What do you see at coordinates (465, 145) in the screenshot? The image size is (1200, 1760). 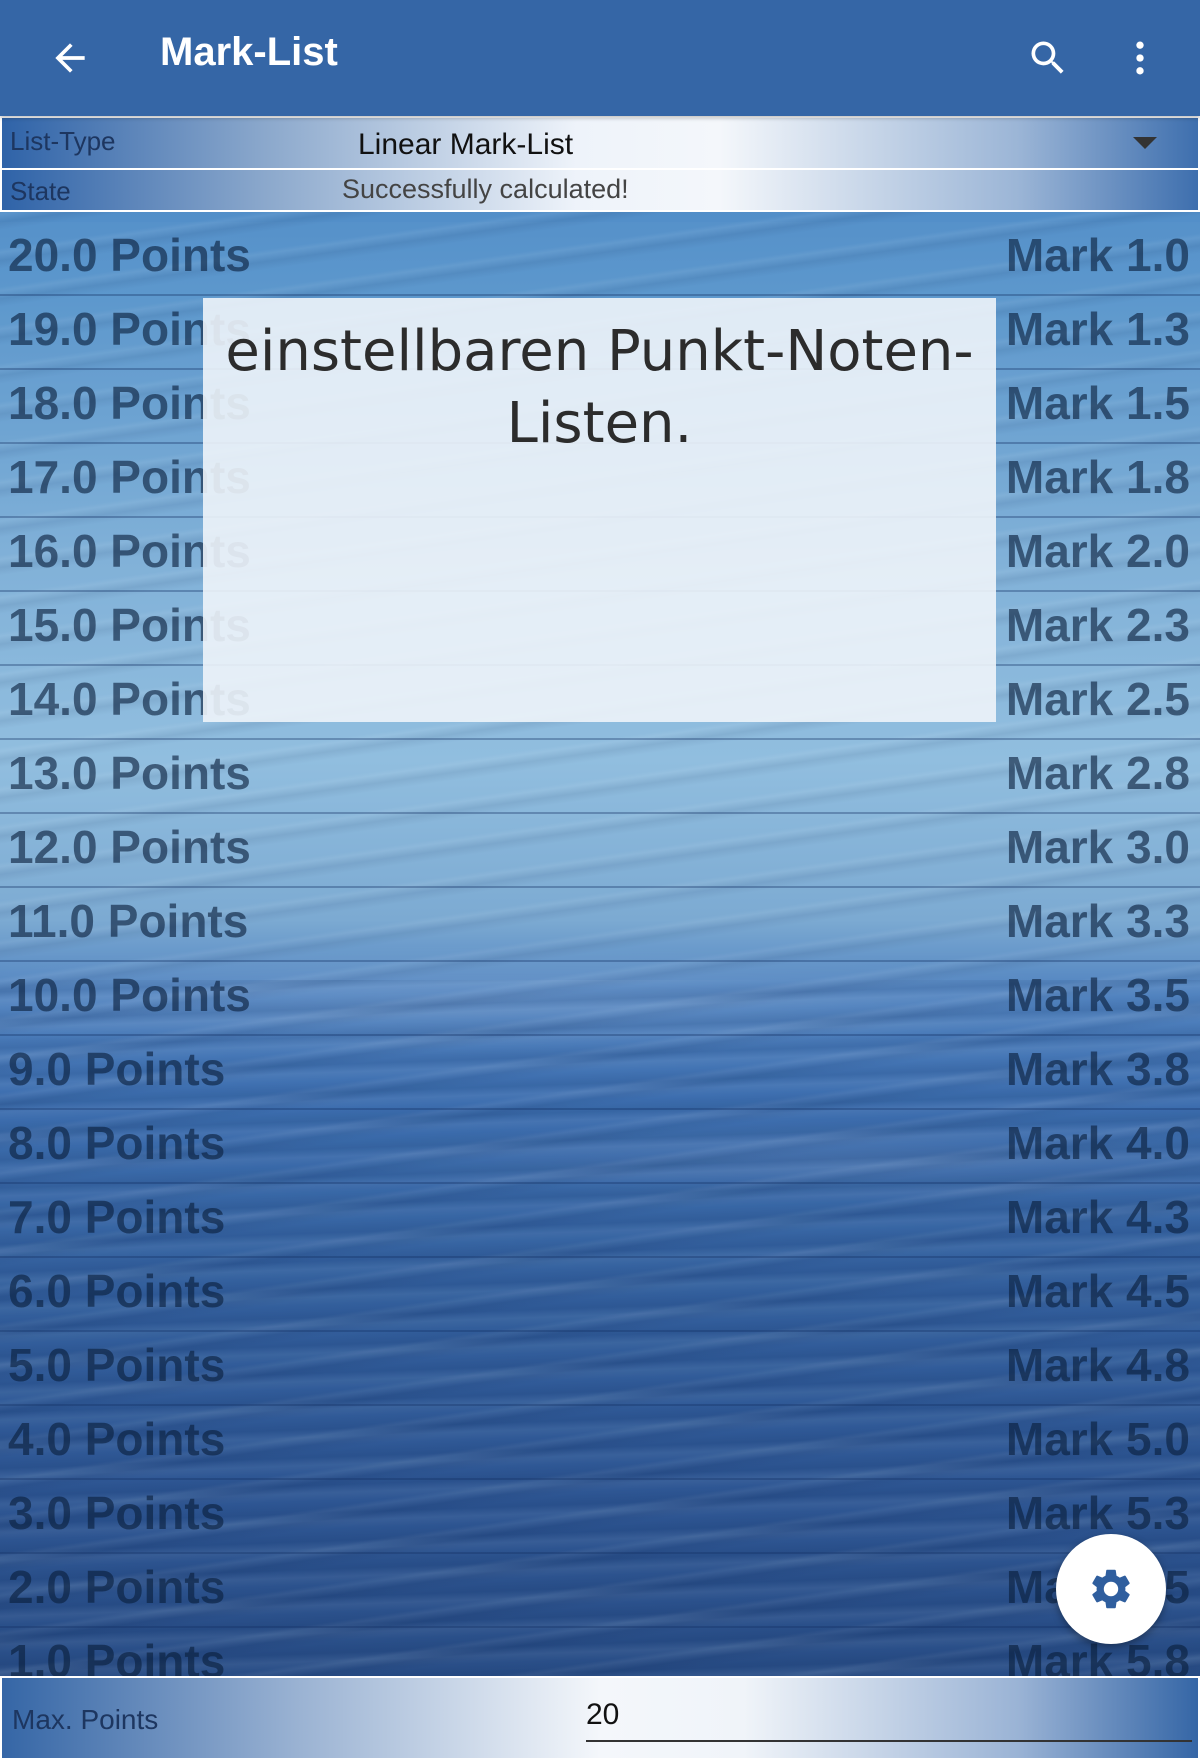 I see `list-type-dropdown: Linear Mark-List` at bounding box center [465, 145].